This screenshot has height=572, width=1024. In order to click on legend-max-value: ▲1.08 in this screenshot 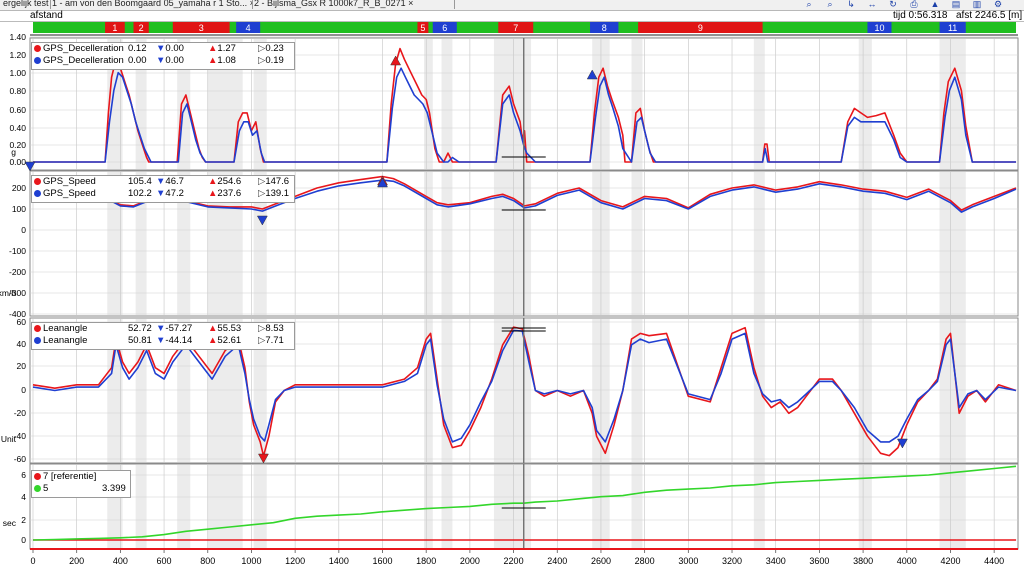, I will do `click(222, 61)`.